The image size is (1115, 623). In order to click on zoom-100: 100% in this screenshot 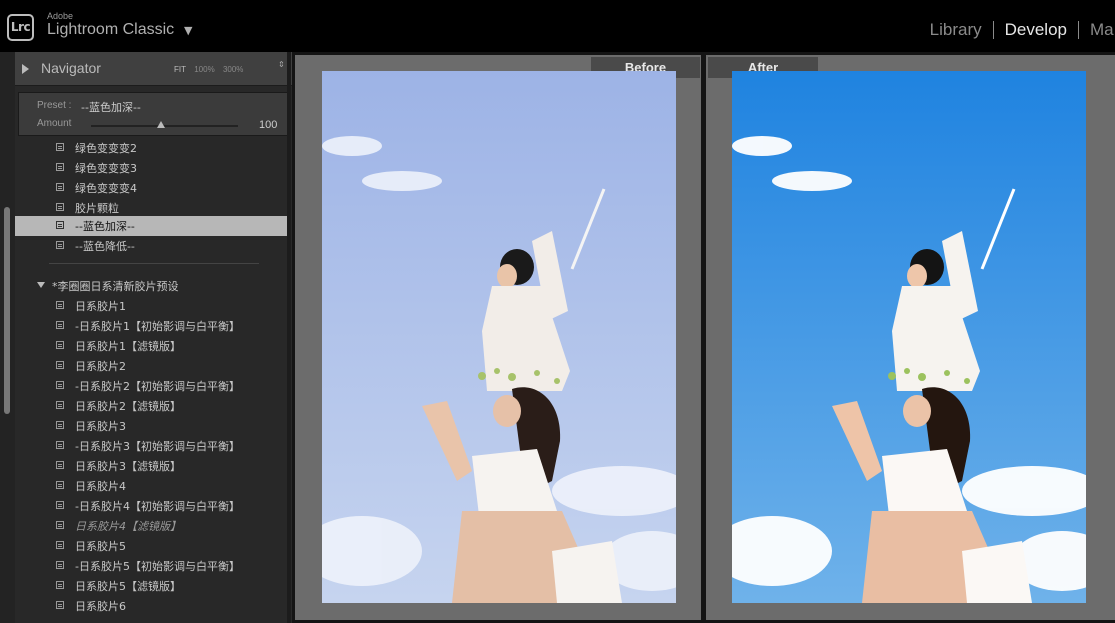, I will do `click(204, 69)`.